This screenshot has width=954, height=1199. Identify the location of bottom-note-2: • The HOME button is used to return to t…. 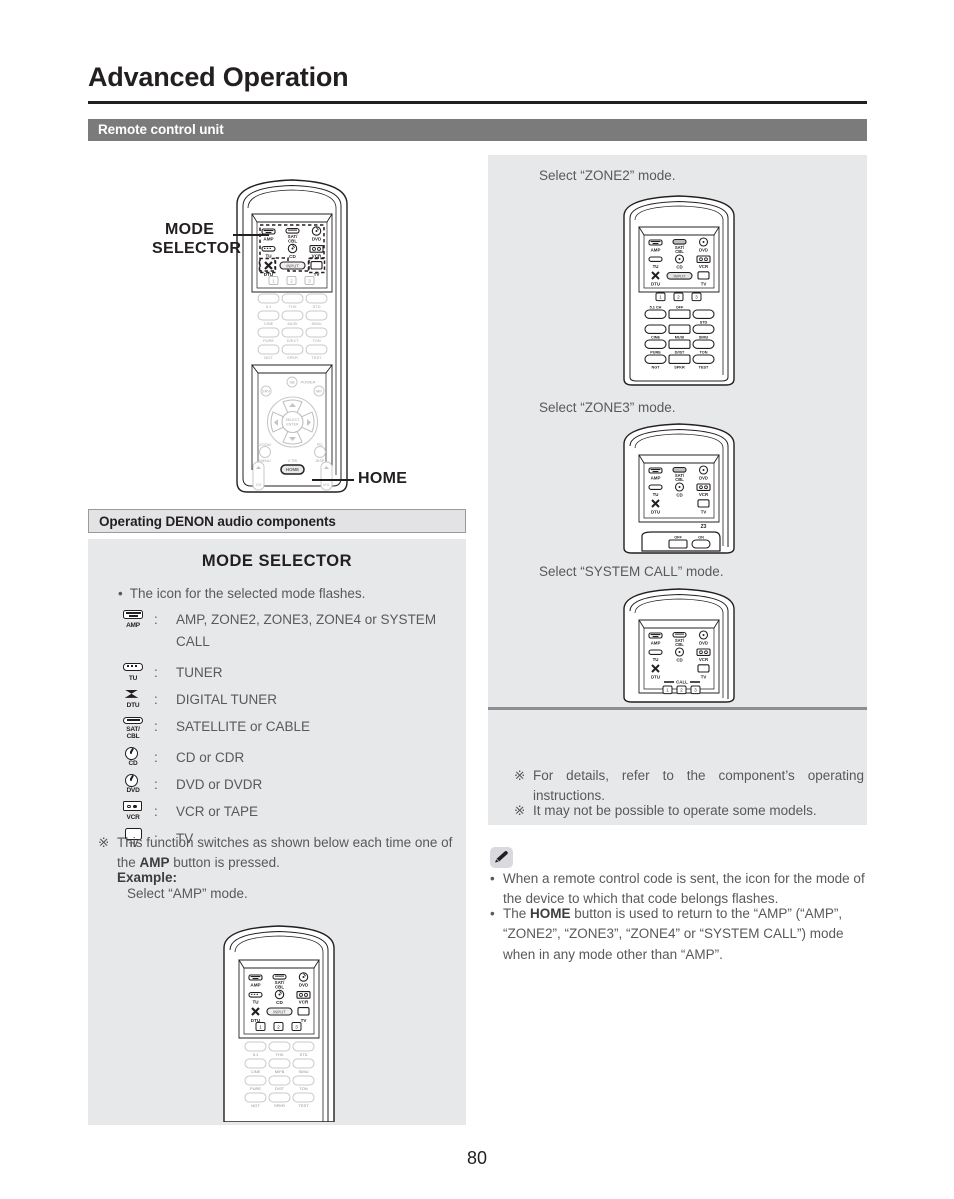
(679, 934).